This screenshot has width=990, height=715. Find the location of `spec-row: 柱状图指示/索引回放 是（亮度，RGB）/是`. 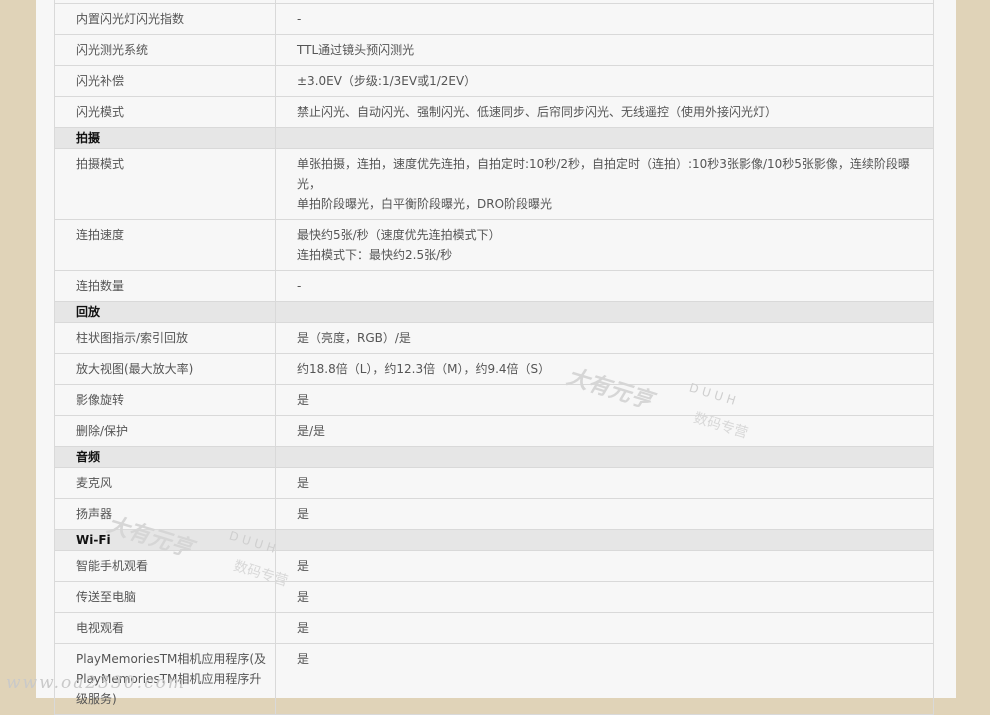

spec-row: 柱状图指示/索引回放 是（亮度，RGB）/是 is located at coordinates (494, 338).